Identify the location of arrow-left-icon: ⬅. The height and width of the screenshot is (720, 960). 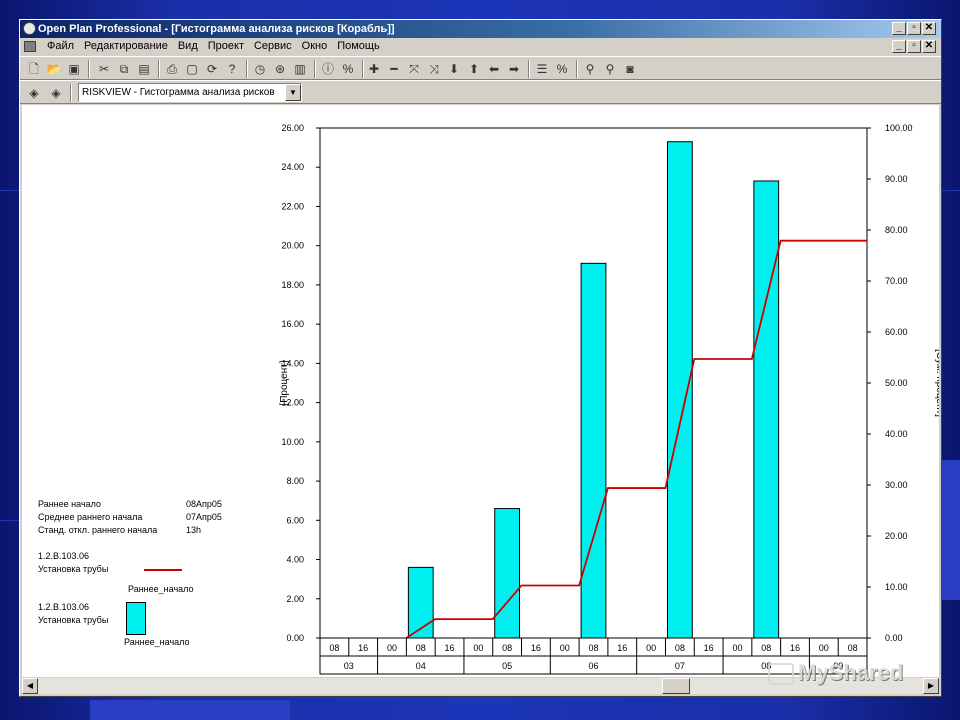
(494, 69).